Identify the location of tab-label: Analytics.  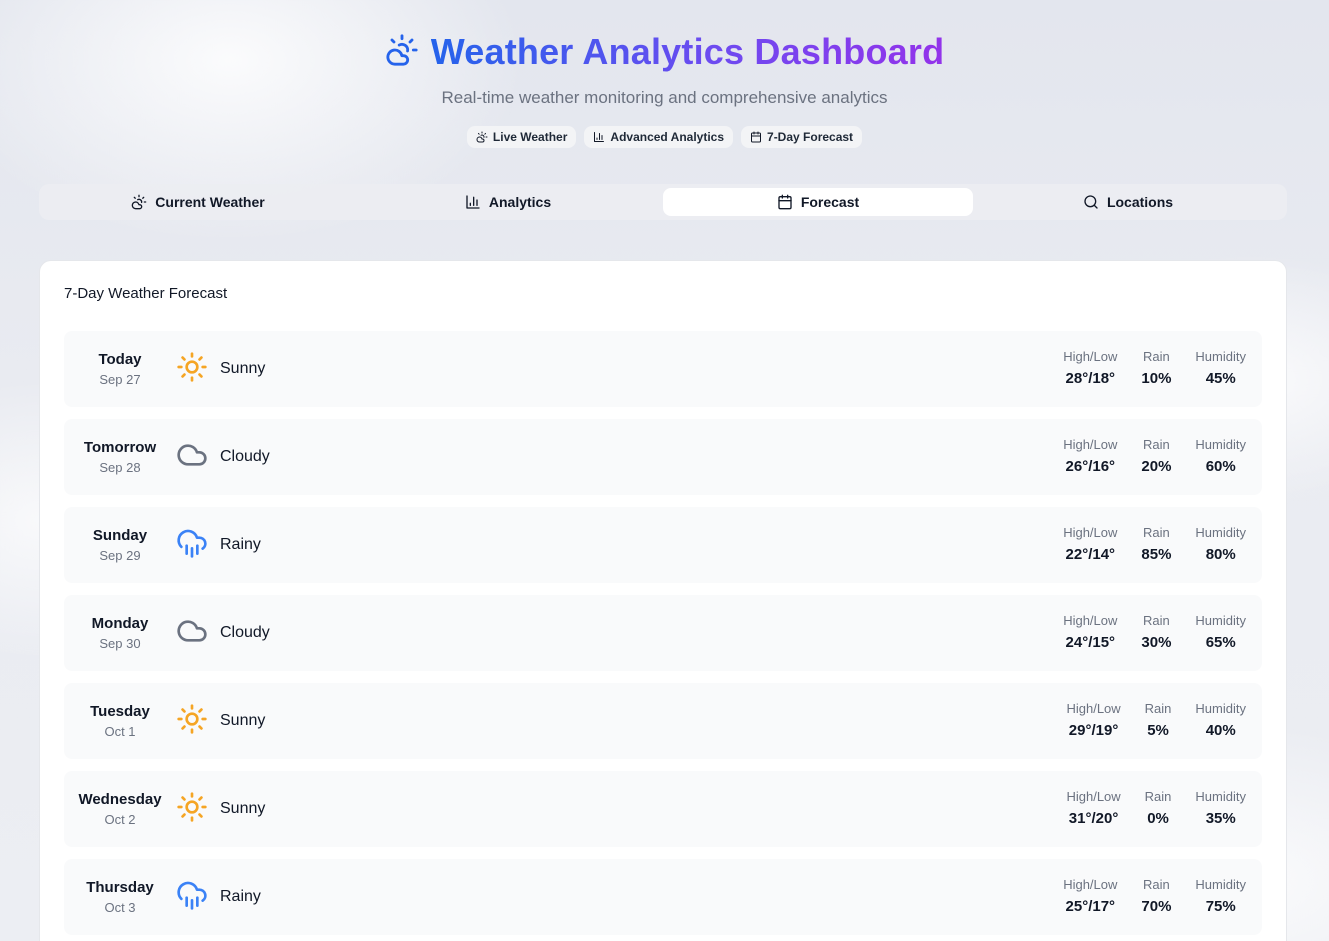
(520, 202).